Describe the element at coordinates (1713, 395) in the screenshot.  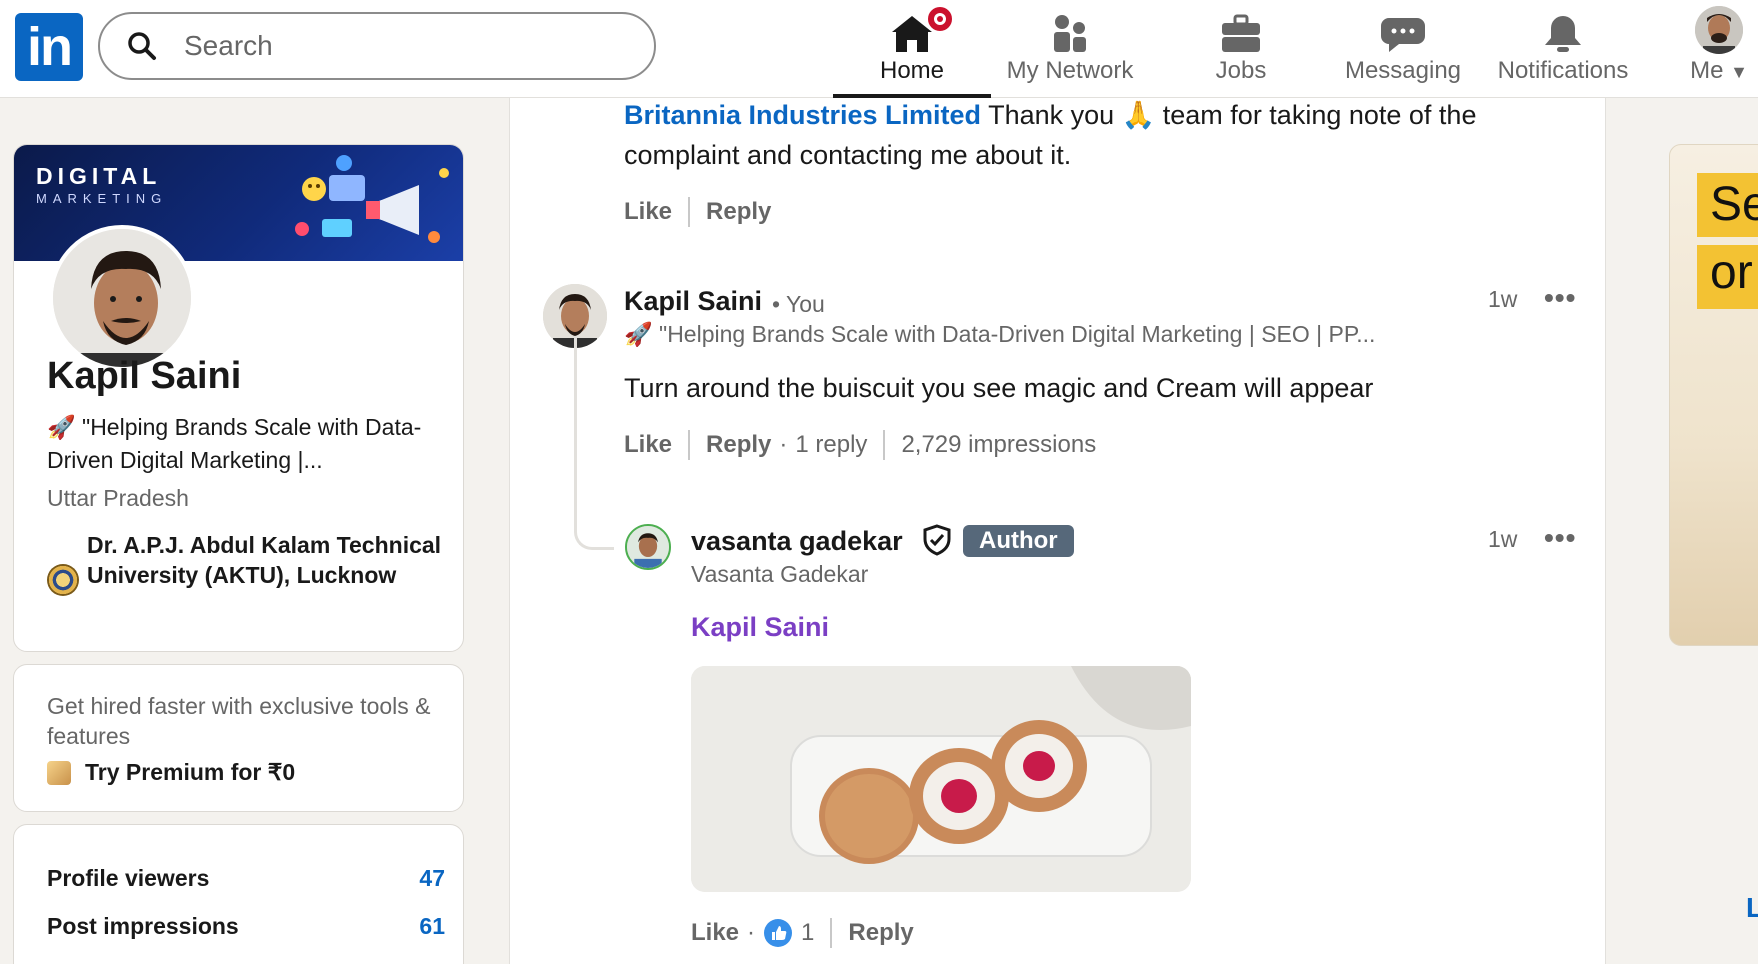
I see `right-ad-card: Se or` at that location.